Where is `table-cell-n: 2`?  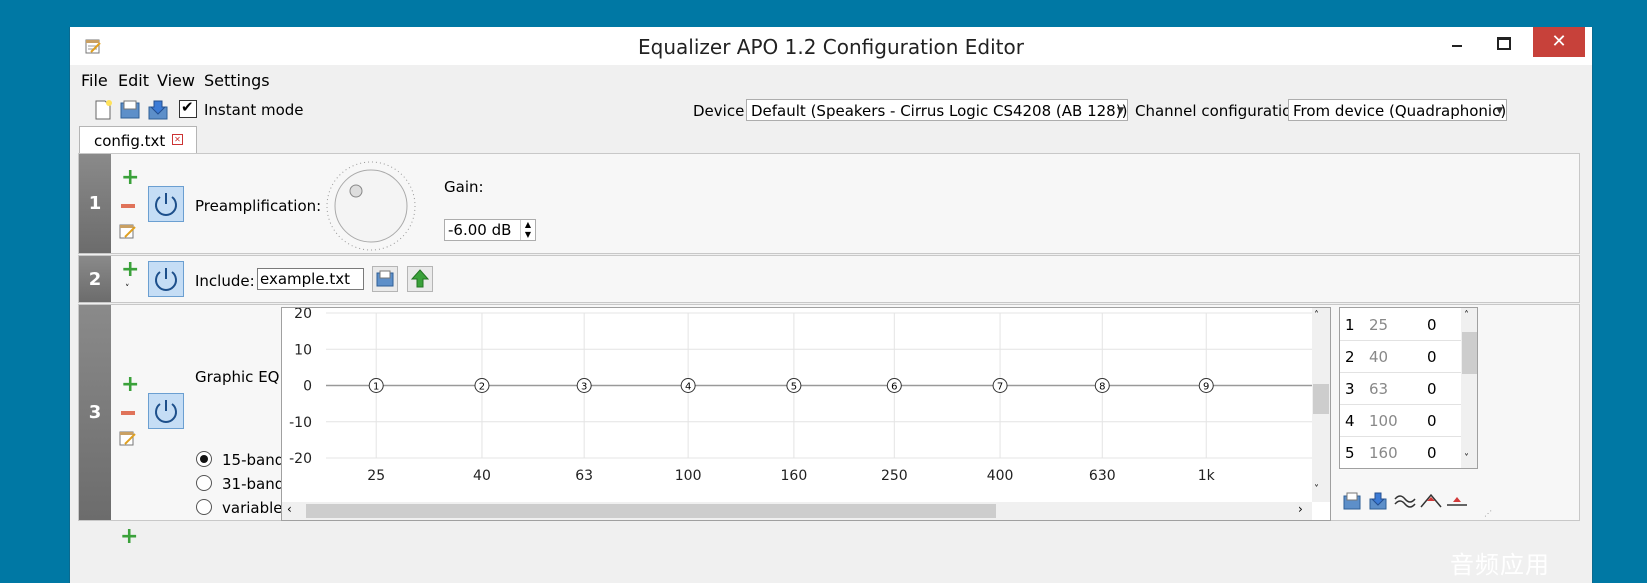 table-cell-n: 2 is located at coordinates (1350, 357).